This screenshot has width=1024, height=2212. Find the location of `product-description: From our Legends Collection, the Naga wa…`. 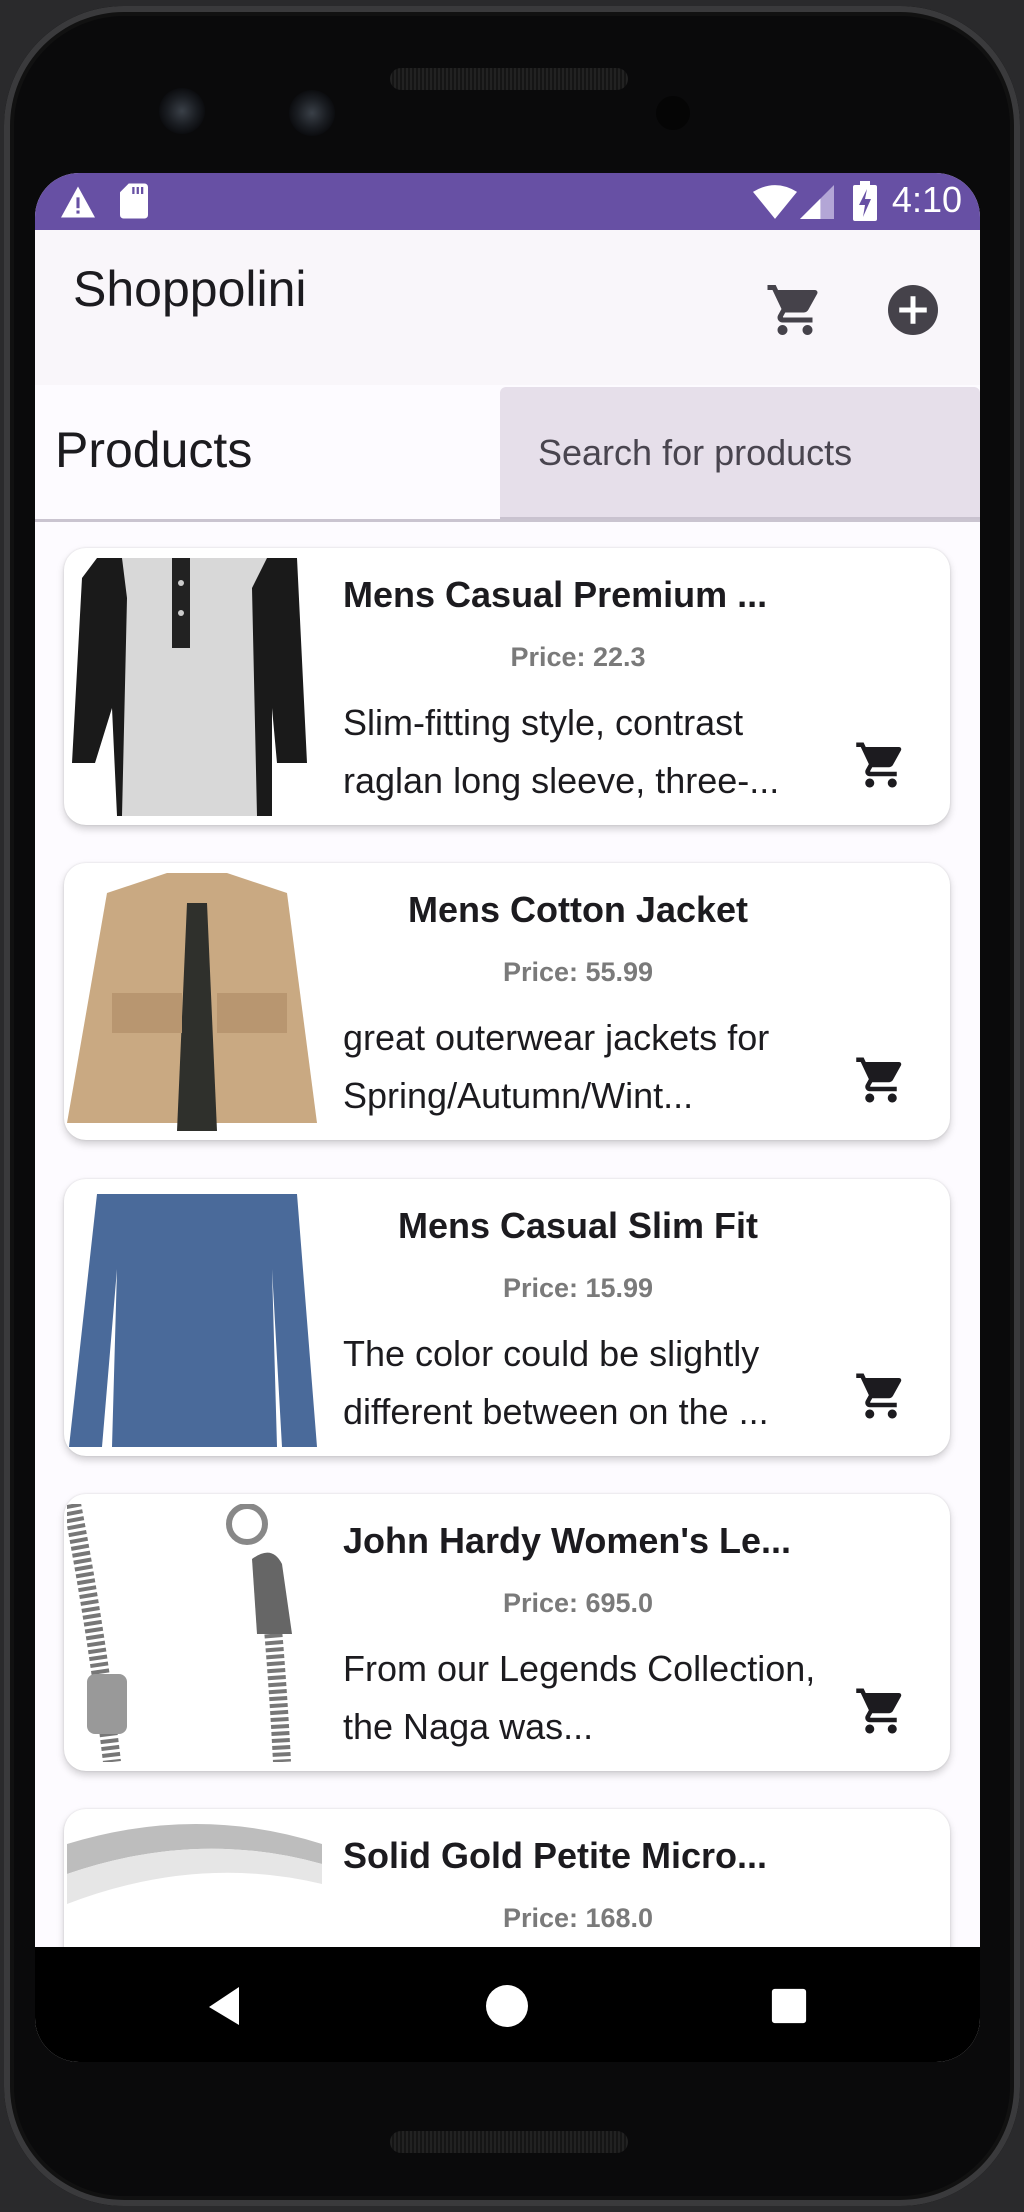

product-description: From our Legends Collection, the Naga wa… is located at coordinates (579, 1697).